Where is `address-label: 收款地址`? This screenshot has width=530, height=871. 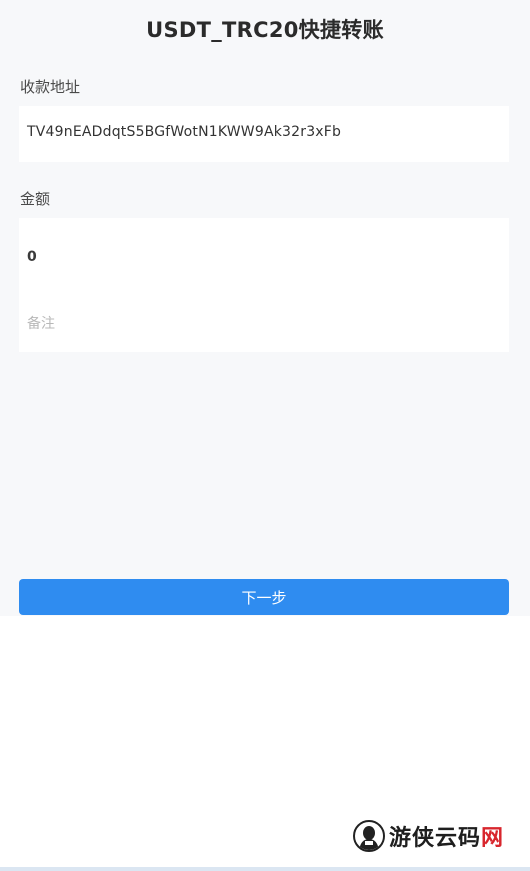
address-label: 收款地址 is located at coordinates (50, 87).